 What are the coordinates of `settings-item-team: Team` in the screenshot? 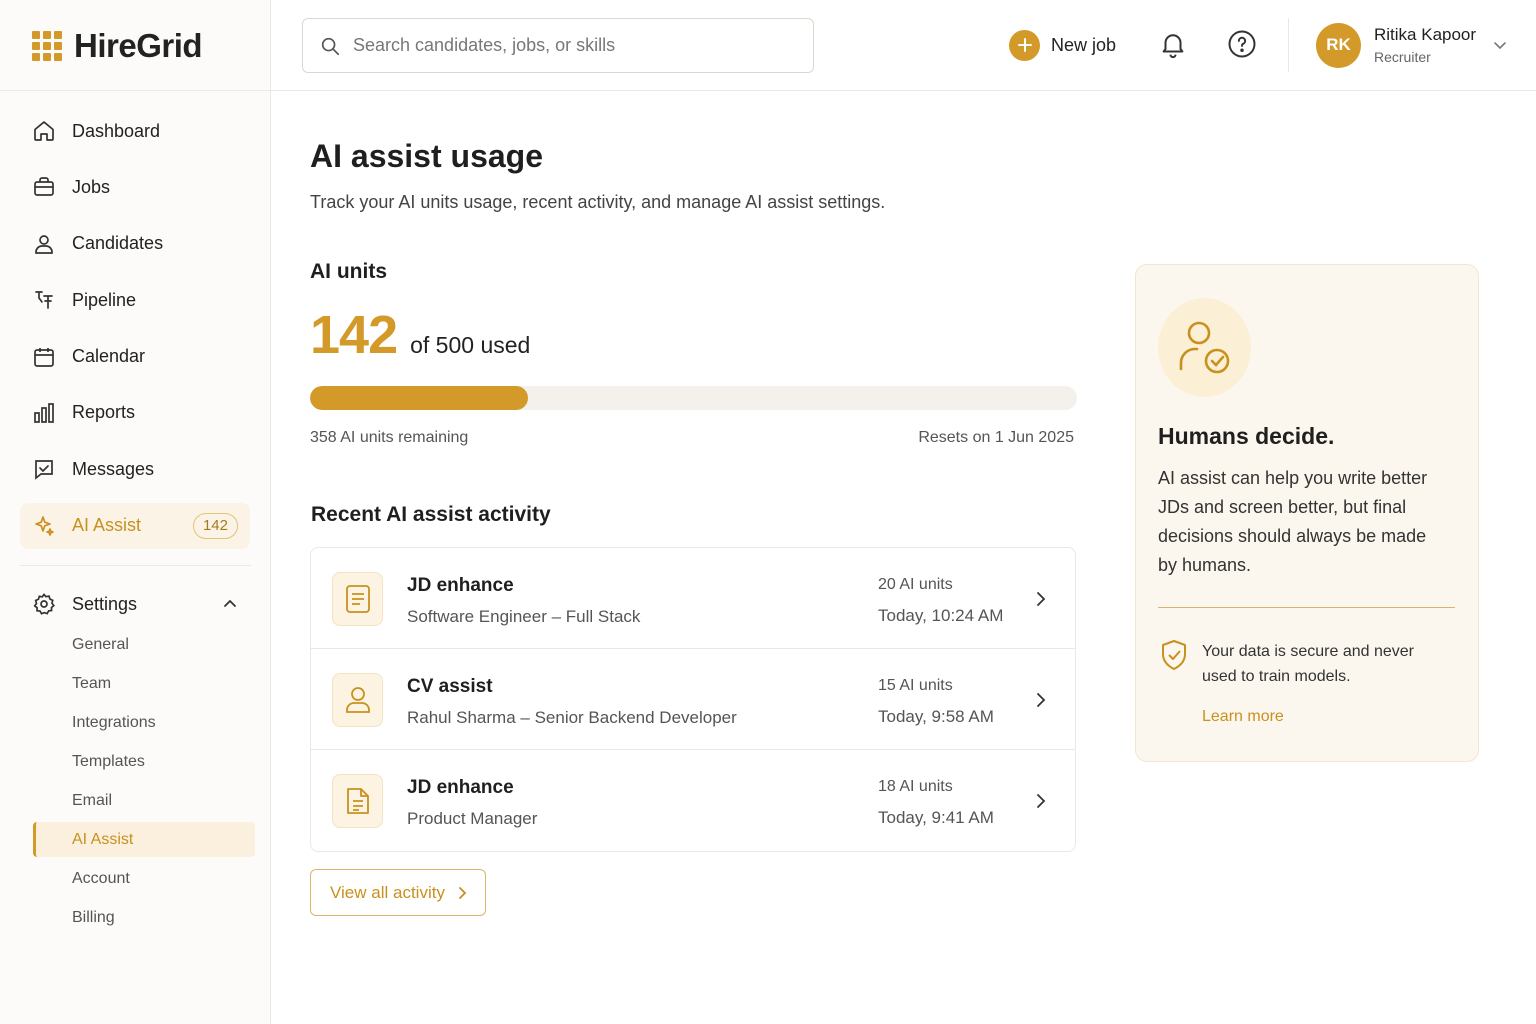 It's located at (144, 683).